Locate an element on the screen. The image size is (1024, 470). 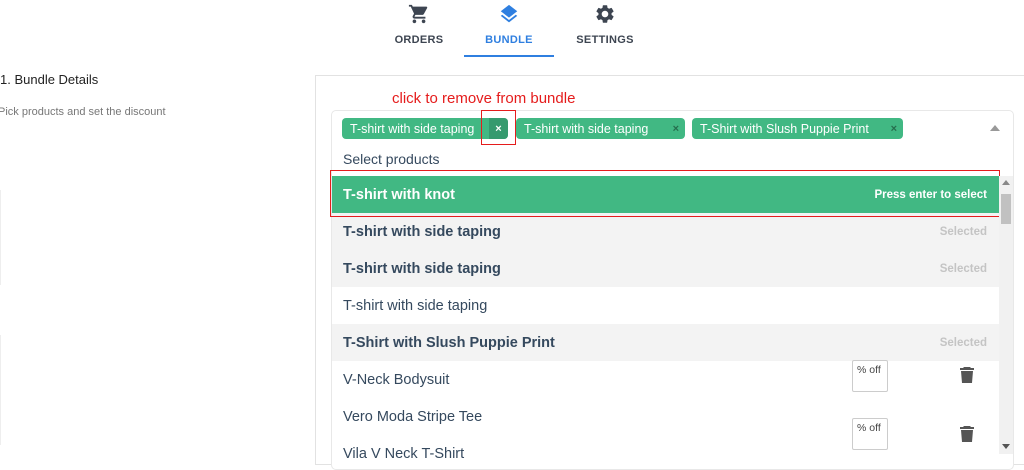
option-item: T-shirt with side taping is located at coordinates (665, 305).